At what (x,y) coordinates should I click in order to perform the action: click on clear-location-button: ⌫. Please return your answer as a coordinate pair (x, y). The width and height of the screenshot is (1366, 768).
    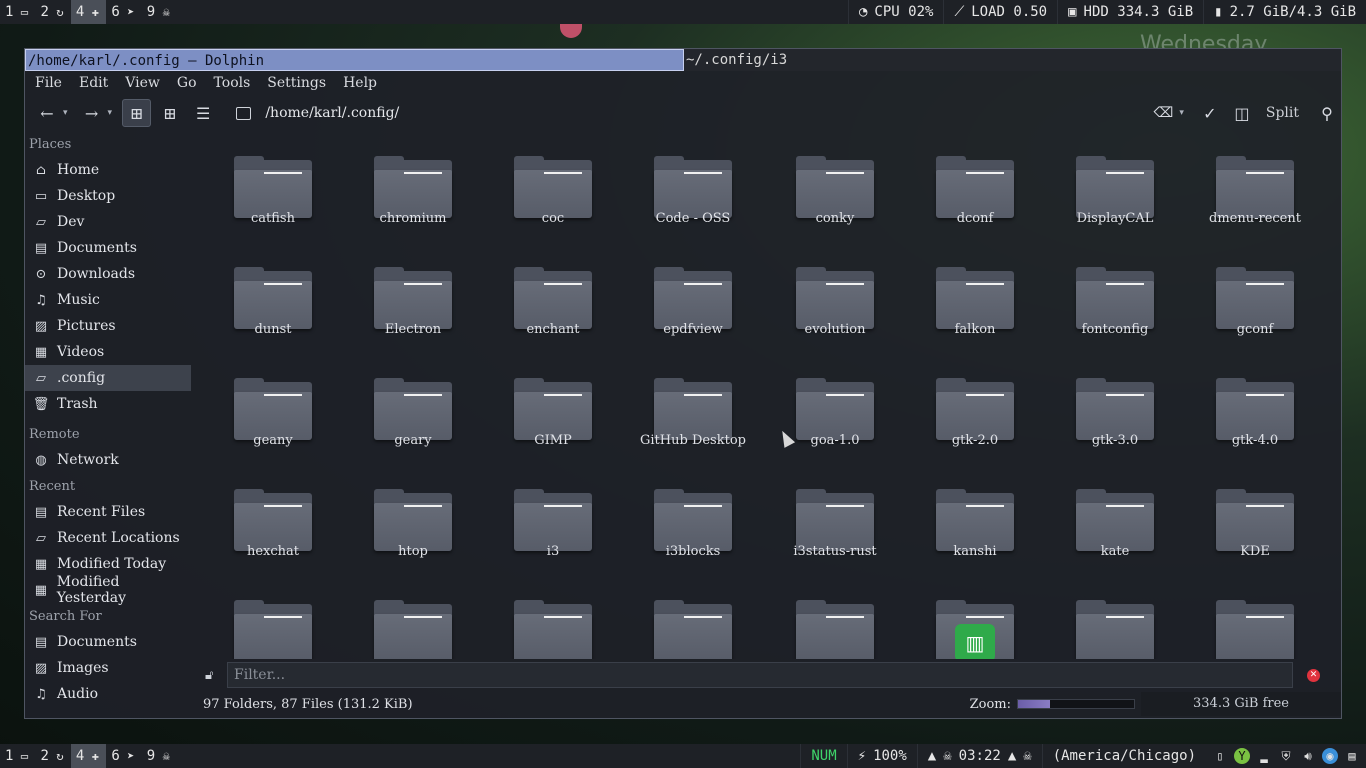
    Looking at the image, I should click on (1163, 113).